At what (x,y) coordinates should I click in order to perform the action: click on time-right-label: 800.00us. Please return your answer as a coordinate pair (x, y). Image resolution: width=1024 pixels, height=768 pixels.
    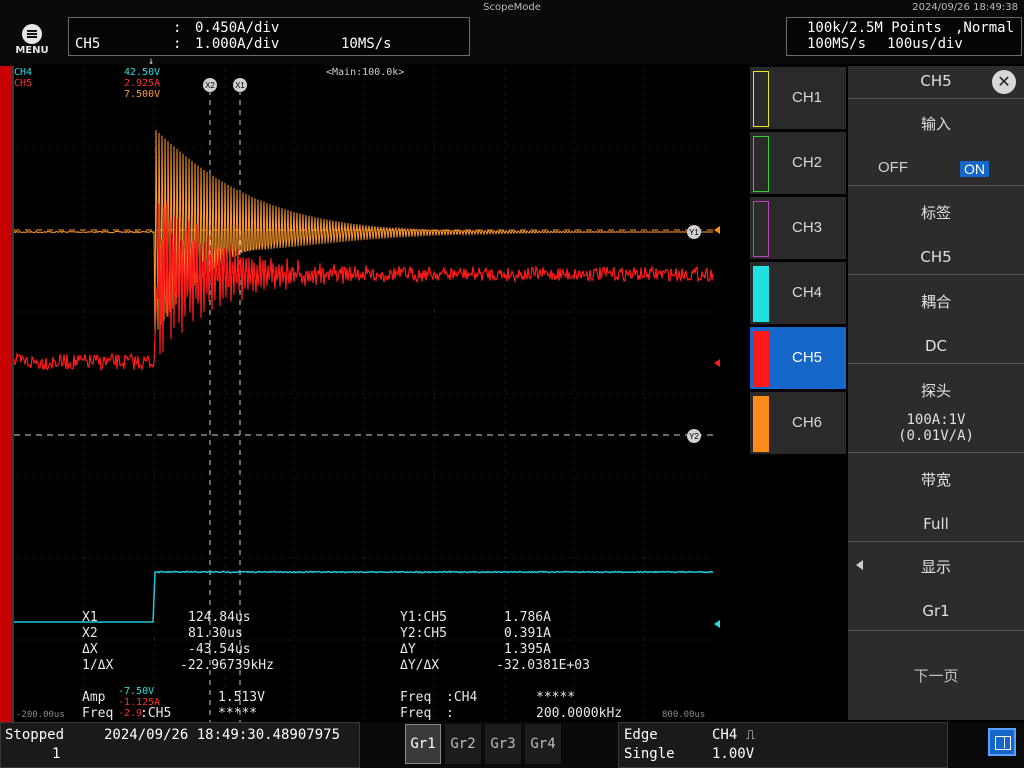
    Looking at the image, I should click on (684, 715).